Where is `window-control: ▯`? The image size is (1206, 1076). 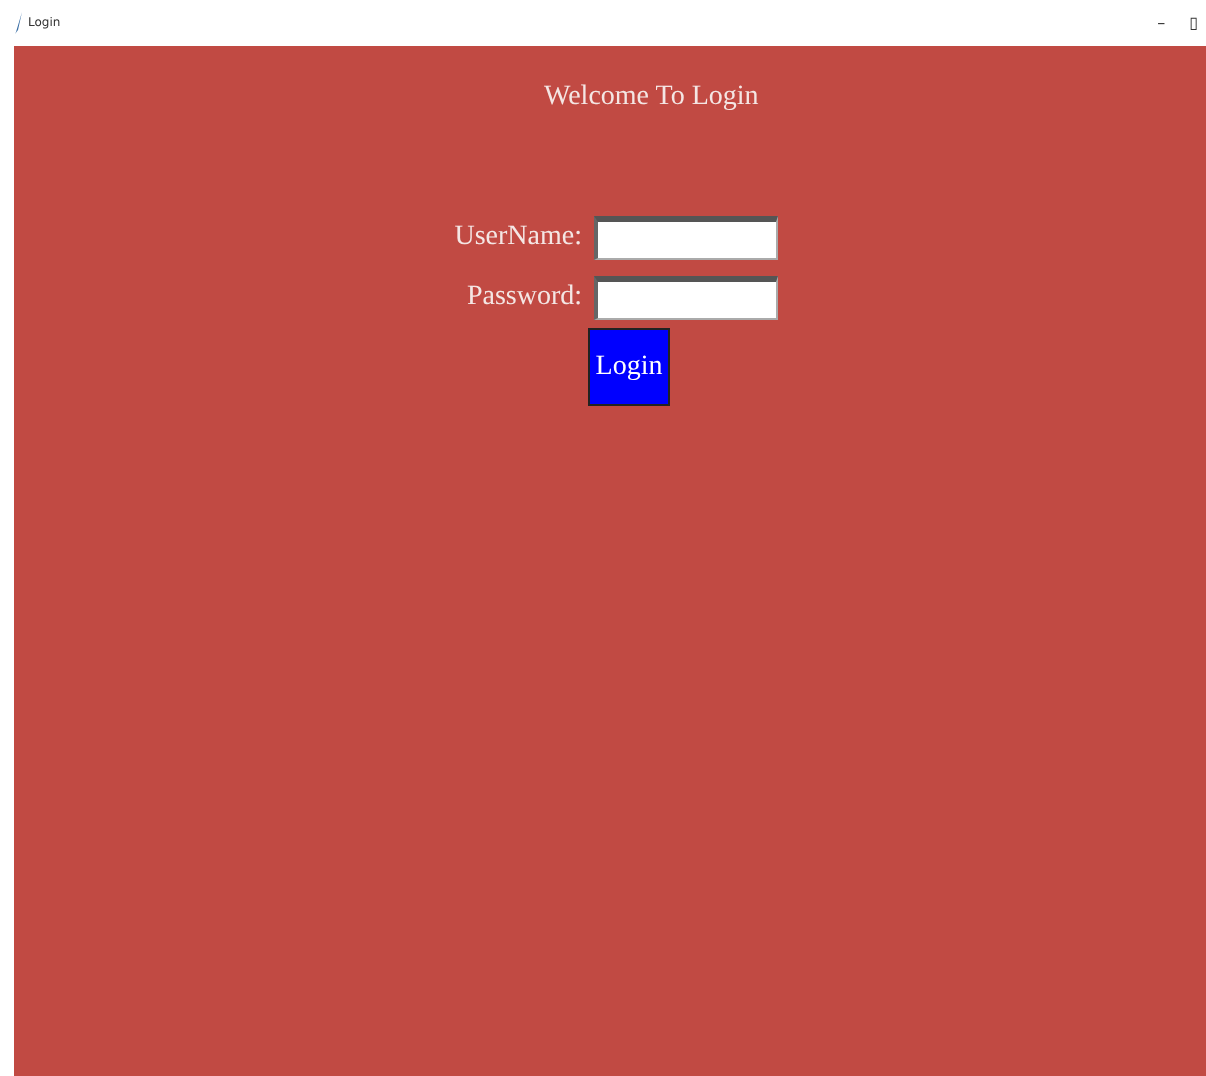 window-control: ▯ is located at coordinates (1193, 23).